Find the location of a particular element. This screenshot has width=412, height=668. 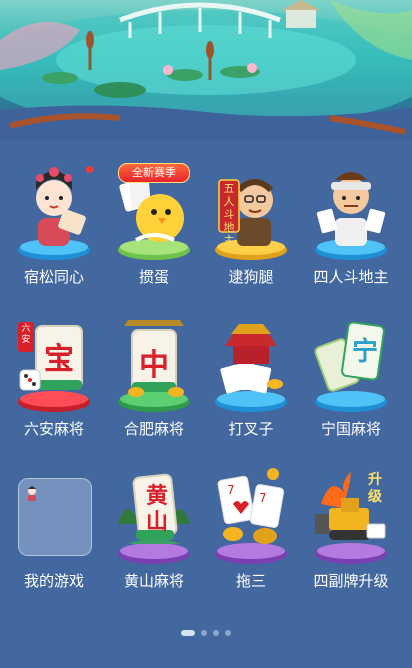

app-label: 黄山麻将 is located at coordinates (153, 581).